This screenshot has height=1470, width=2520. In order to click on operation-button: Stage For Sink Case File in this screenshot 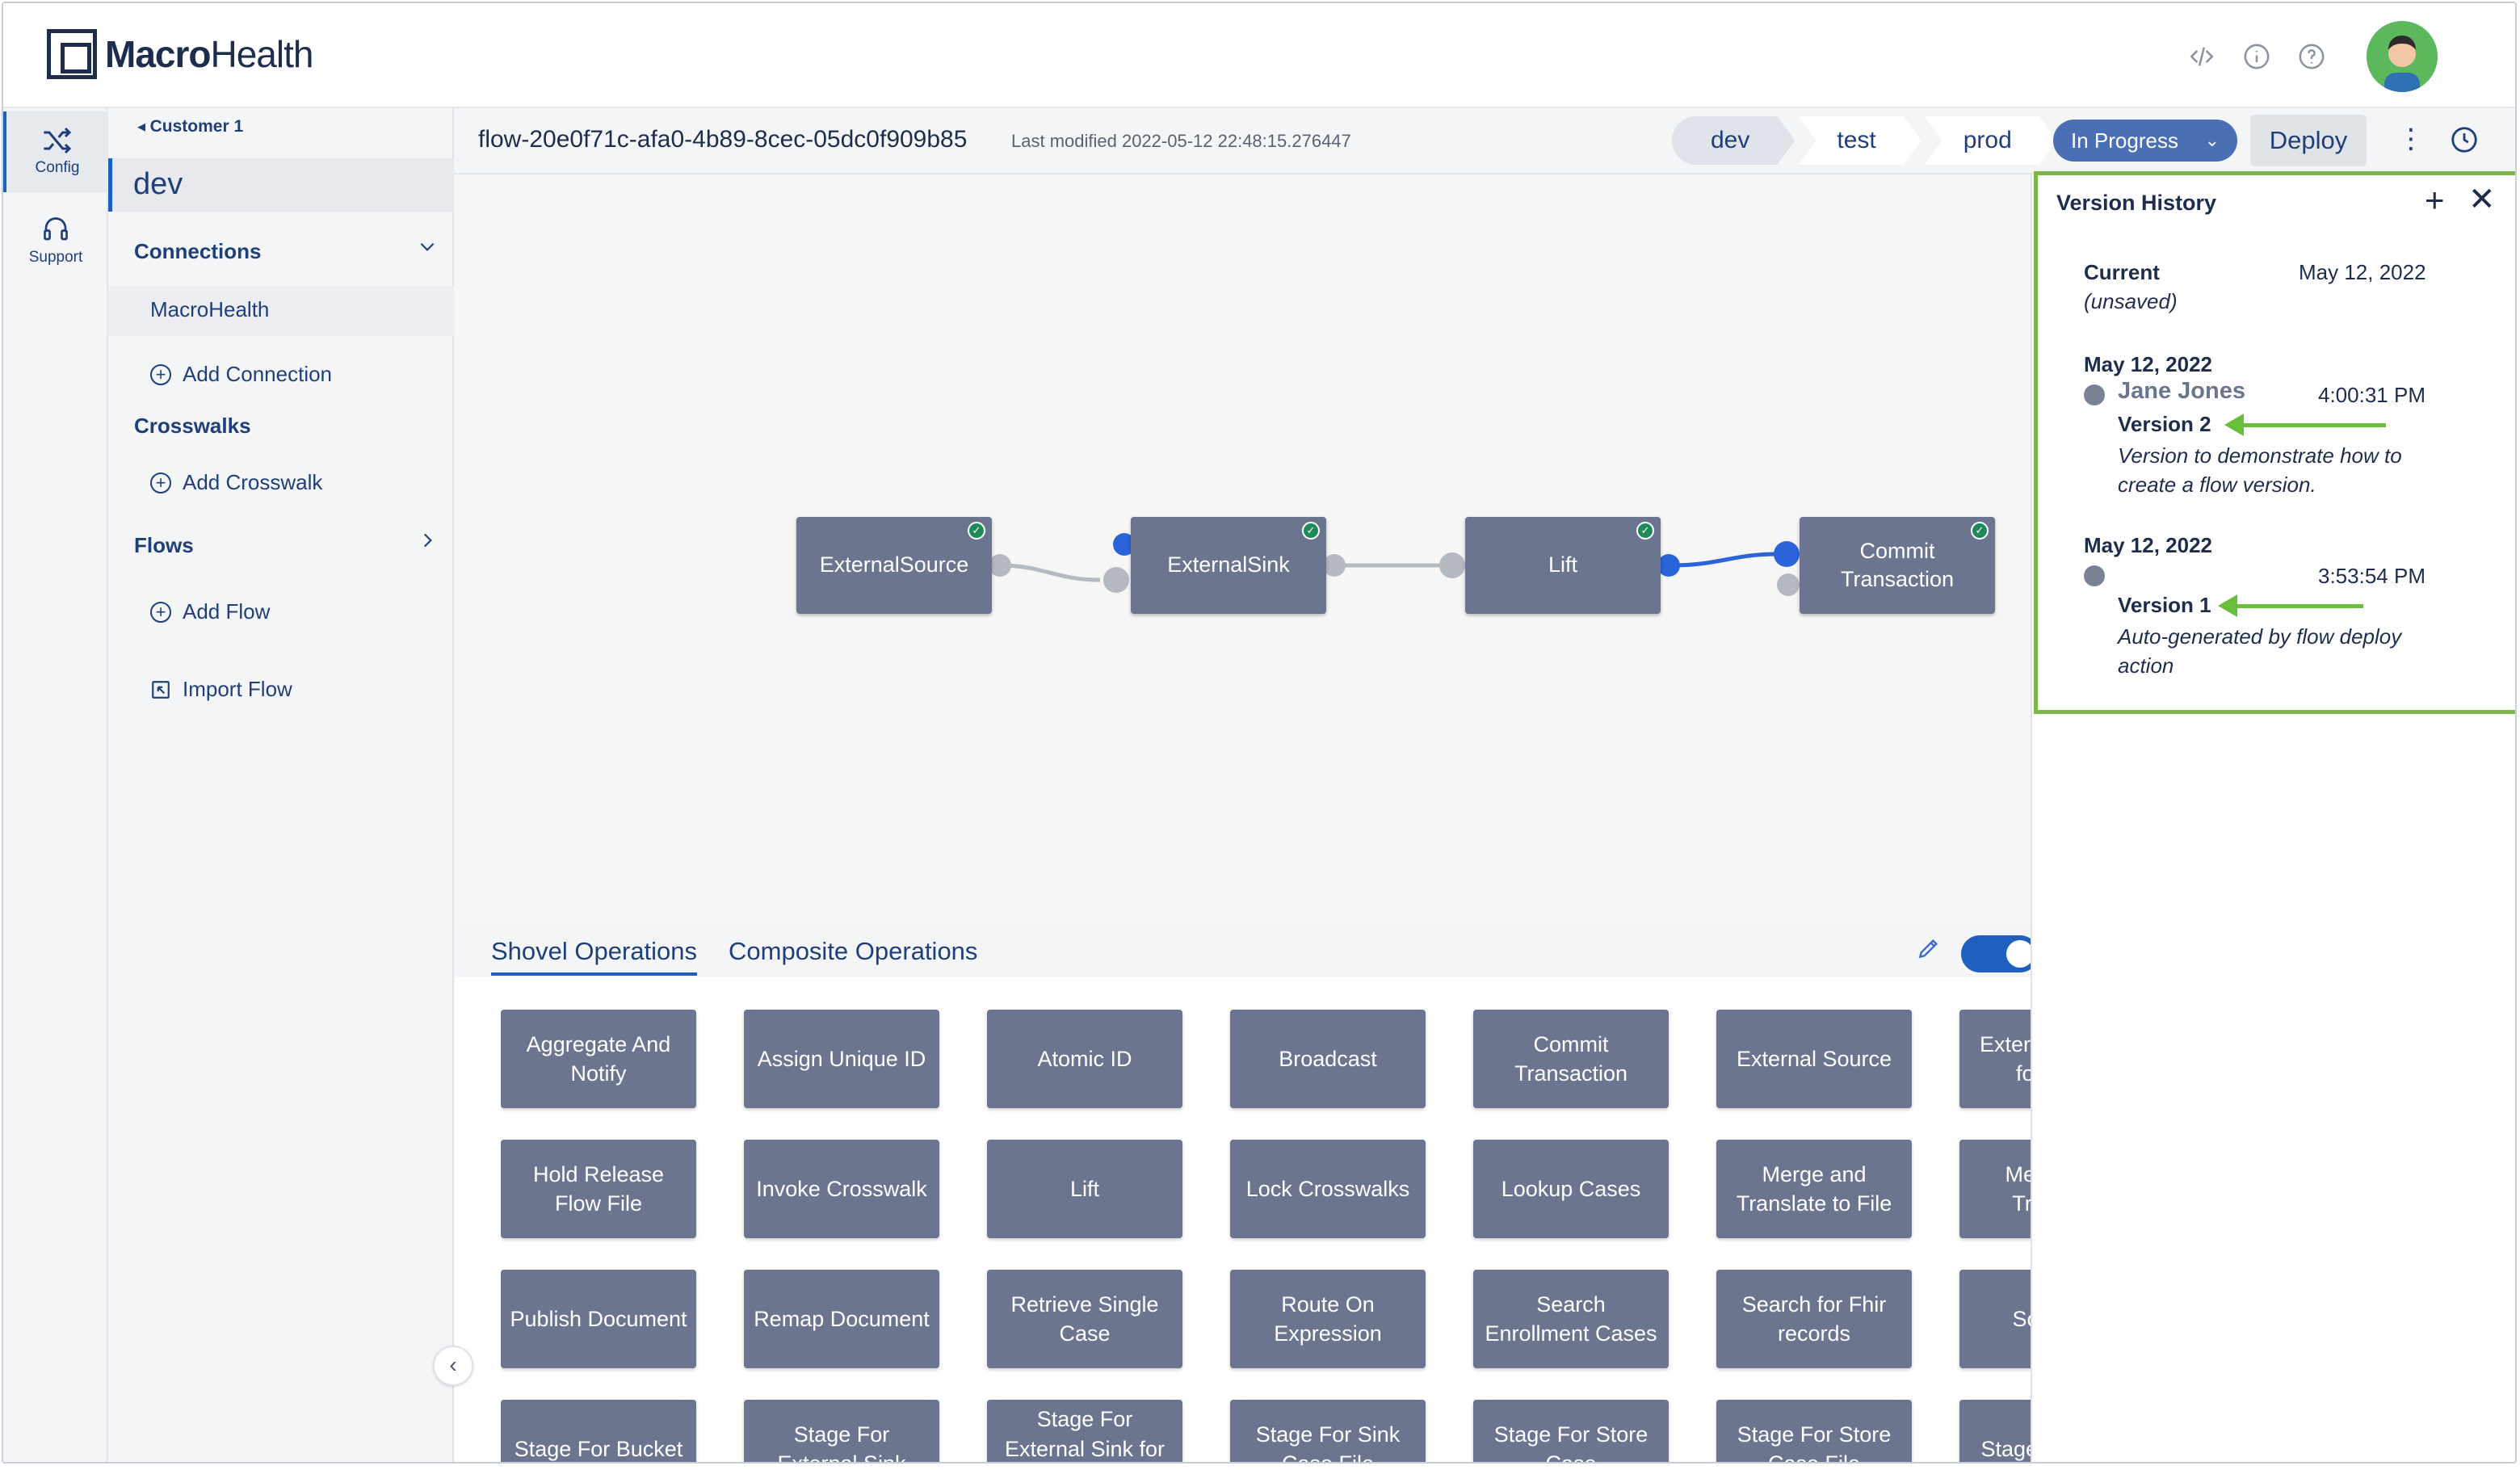, I will do `click(1328, 1431)`.